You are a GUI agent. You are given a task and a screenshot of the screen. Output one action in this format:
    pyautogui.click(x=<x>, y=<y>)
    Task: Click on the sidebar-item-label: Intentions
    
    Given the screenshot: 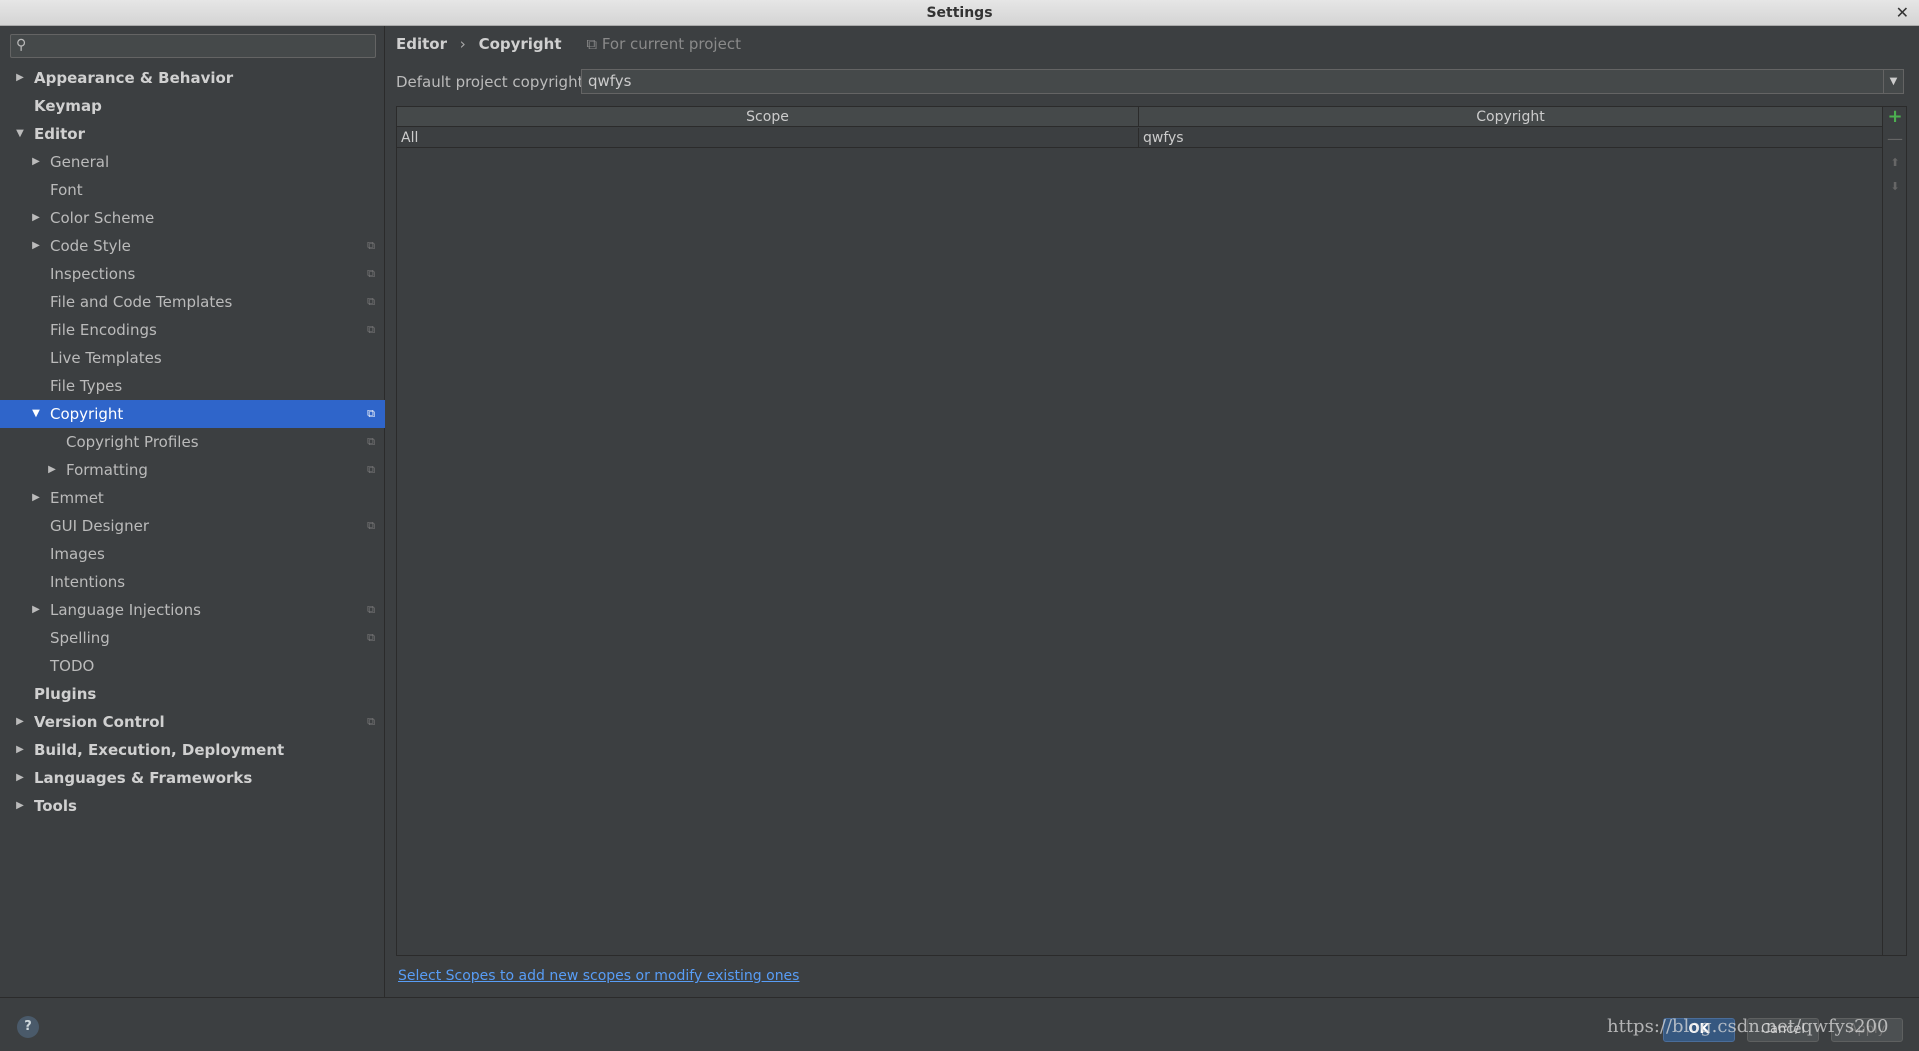 What is the action you would take?
    pyautogui.click(x=88, y=582)
    